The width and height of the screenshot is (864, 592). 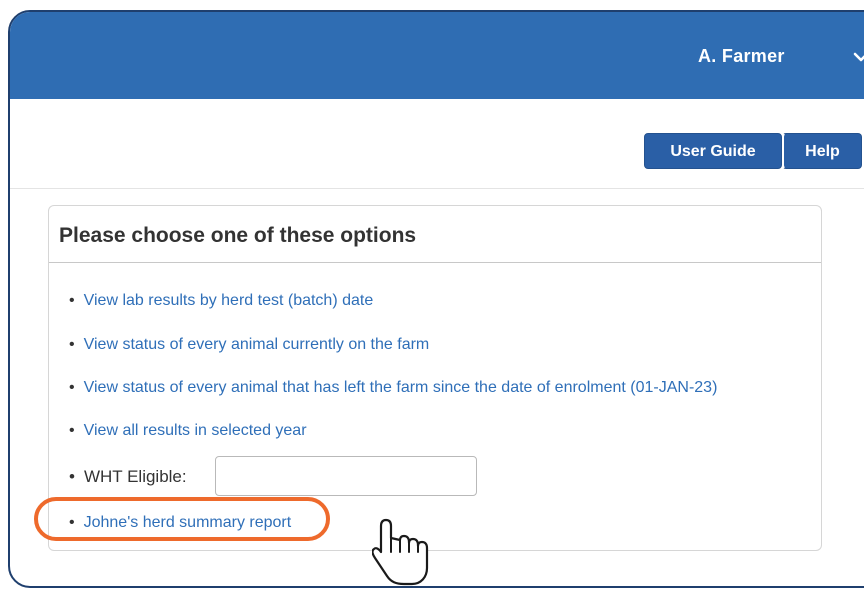 What do you see at coordinates (822, 151) in the screenshot?
I see `help-button: Help` at bounding box center [822, 151].